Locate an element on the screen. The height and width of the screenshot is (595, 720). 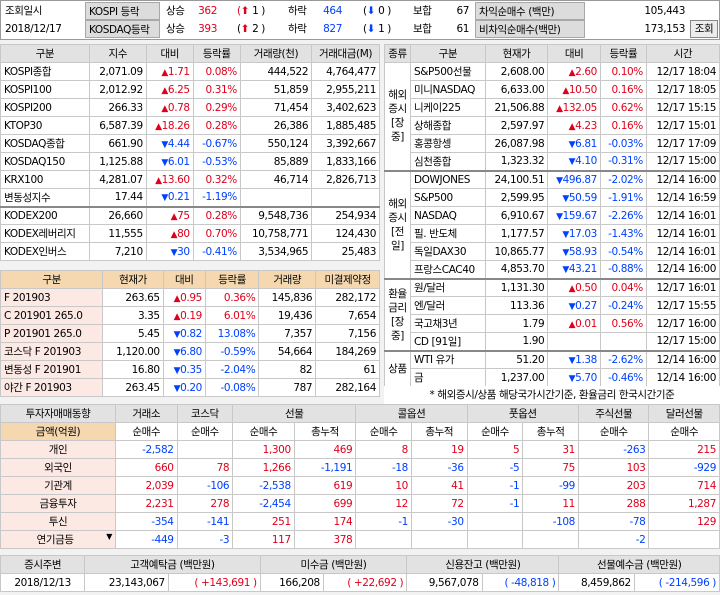
investor-value: -106 is located at coordinates (205, 485).